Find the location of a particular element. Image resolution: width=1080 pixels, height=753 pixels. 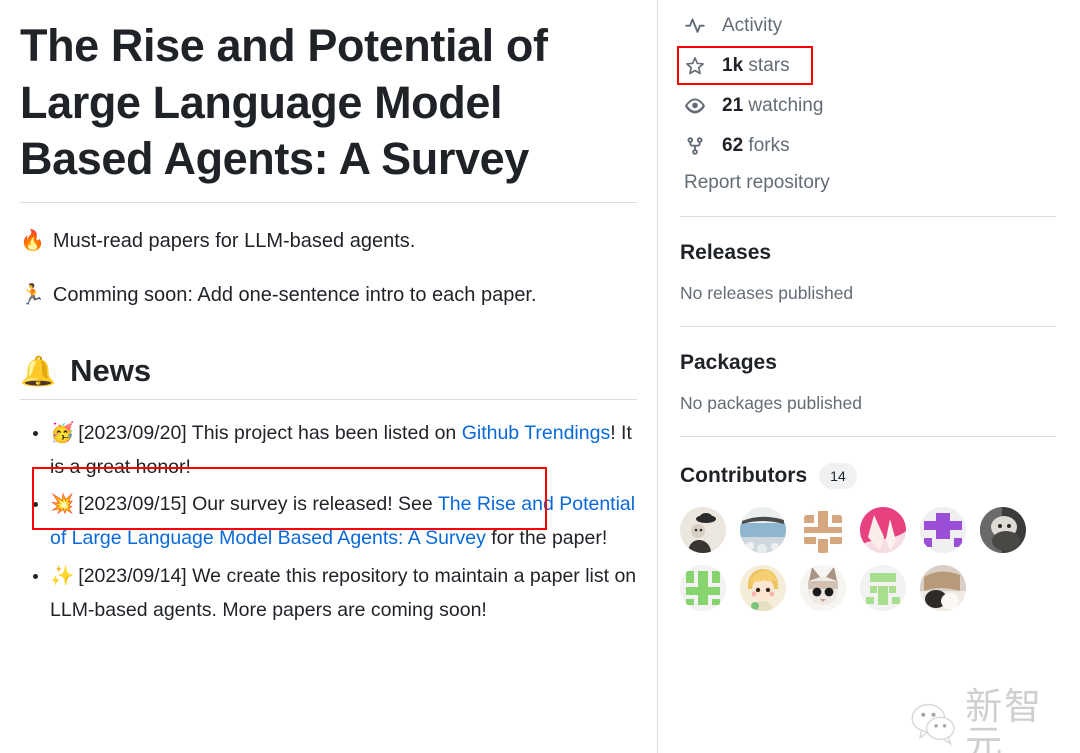

news-item-text-before: [2023/09/15] Our survey is released! See is located at coordinates (258, 504).